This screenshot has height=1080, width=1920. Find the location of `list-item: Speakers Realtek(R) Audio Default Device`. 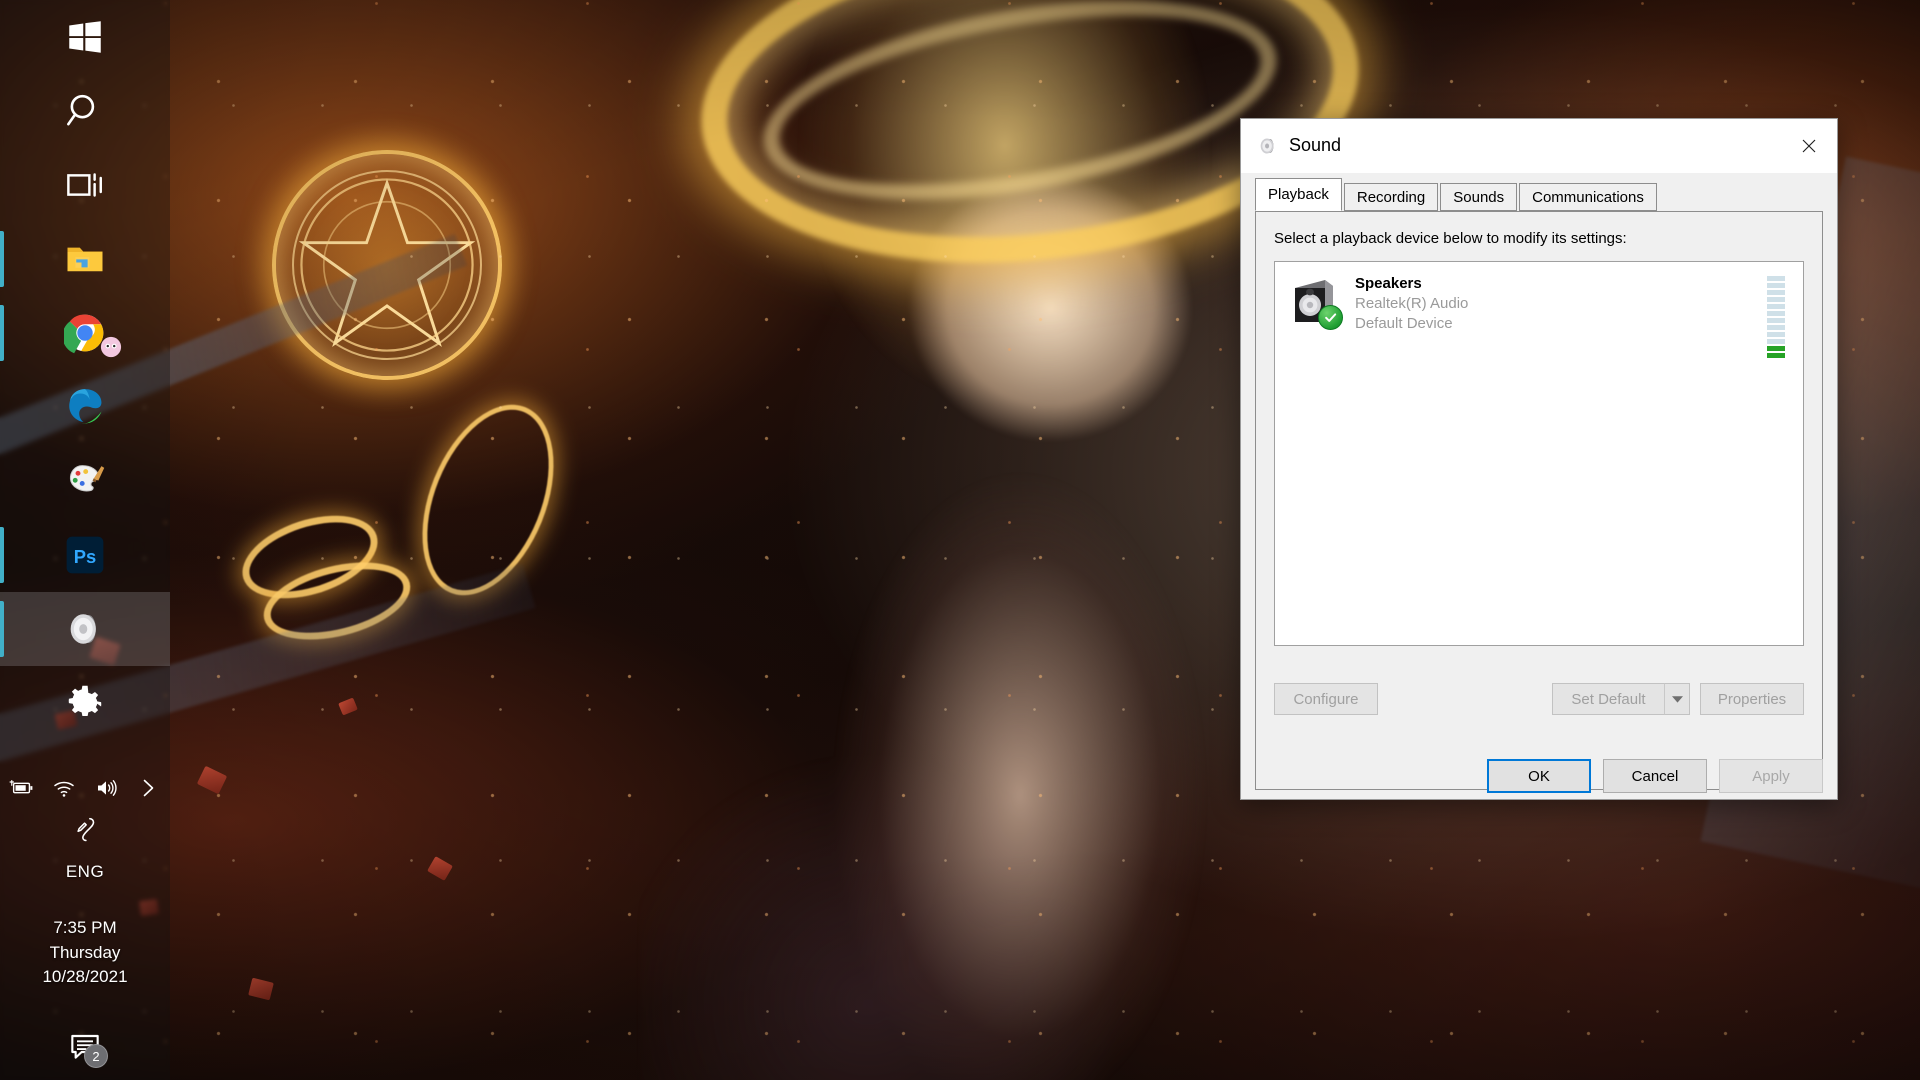

list-item: Speakers Realtek(R) Audio Default Device is located at coordinates (1539, 310).